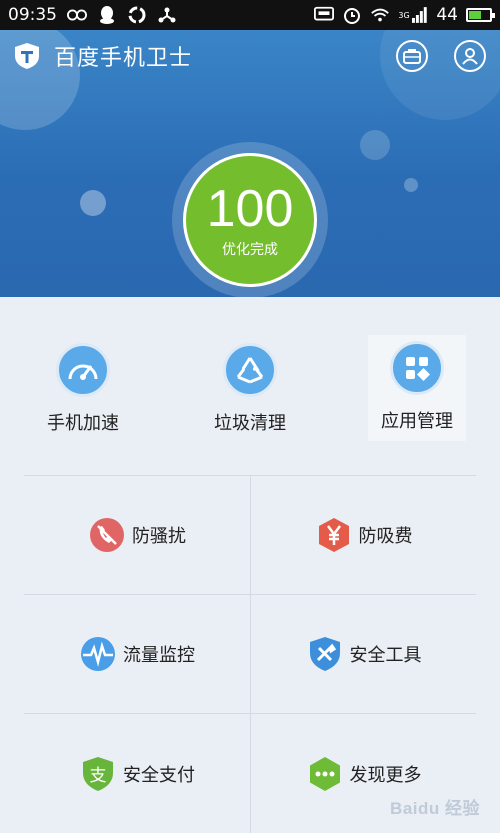 This screenshot has height=833, width=500. I want to click on tool-anti-fee: 防吸费, so click(363, 535).